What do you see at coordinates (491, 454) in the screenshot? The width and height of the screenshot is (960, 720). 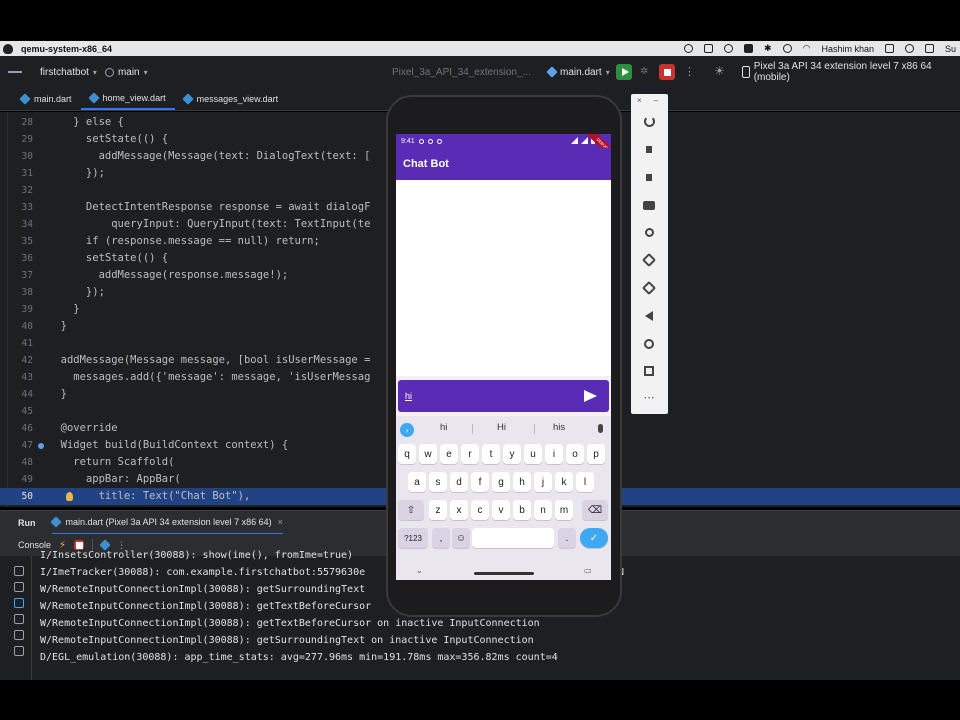 I see `key-t: t` at bounding box center [491, 454].